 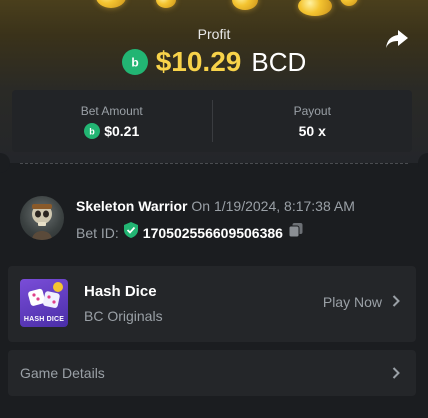 What do you see at coordinates (423, 163) in the screenshot?
I see `ticket-notch` at bounding box center [423, 163].